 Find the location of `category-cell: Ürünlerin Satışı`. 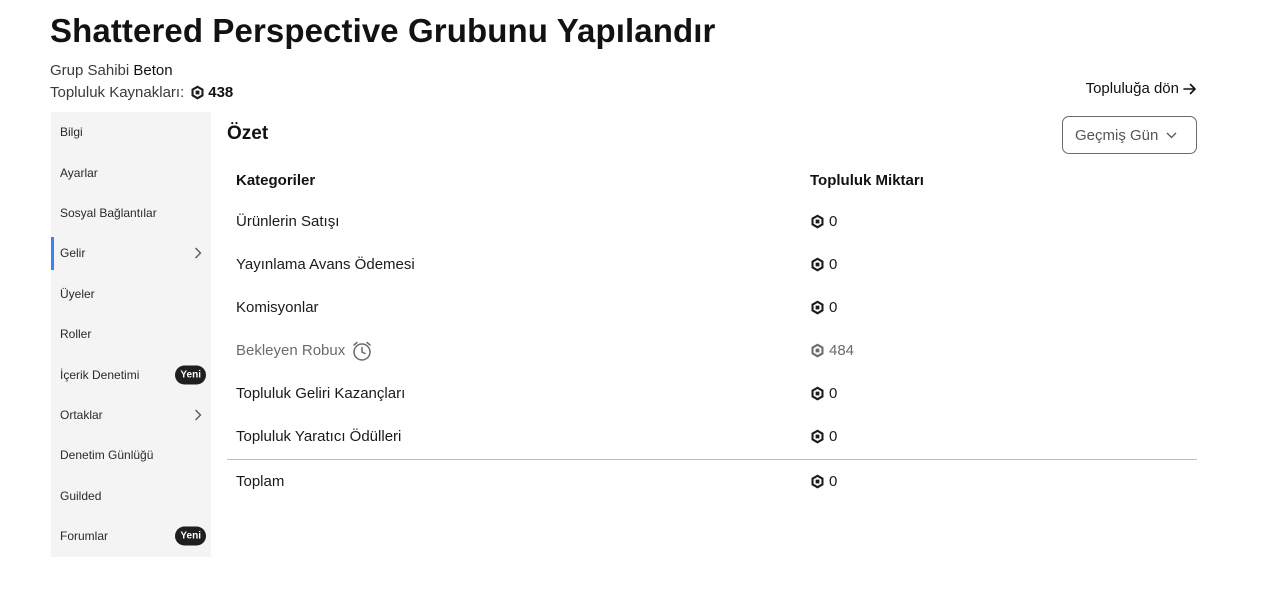

category-cell: Ürünlerin Satışı is located at coordinates (288, 221).